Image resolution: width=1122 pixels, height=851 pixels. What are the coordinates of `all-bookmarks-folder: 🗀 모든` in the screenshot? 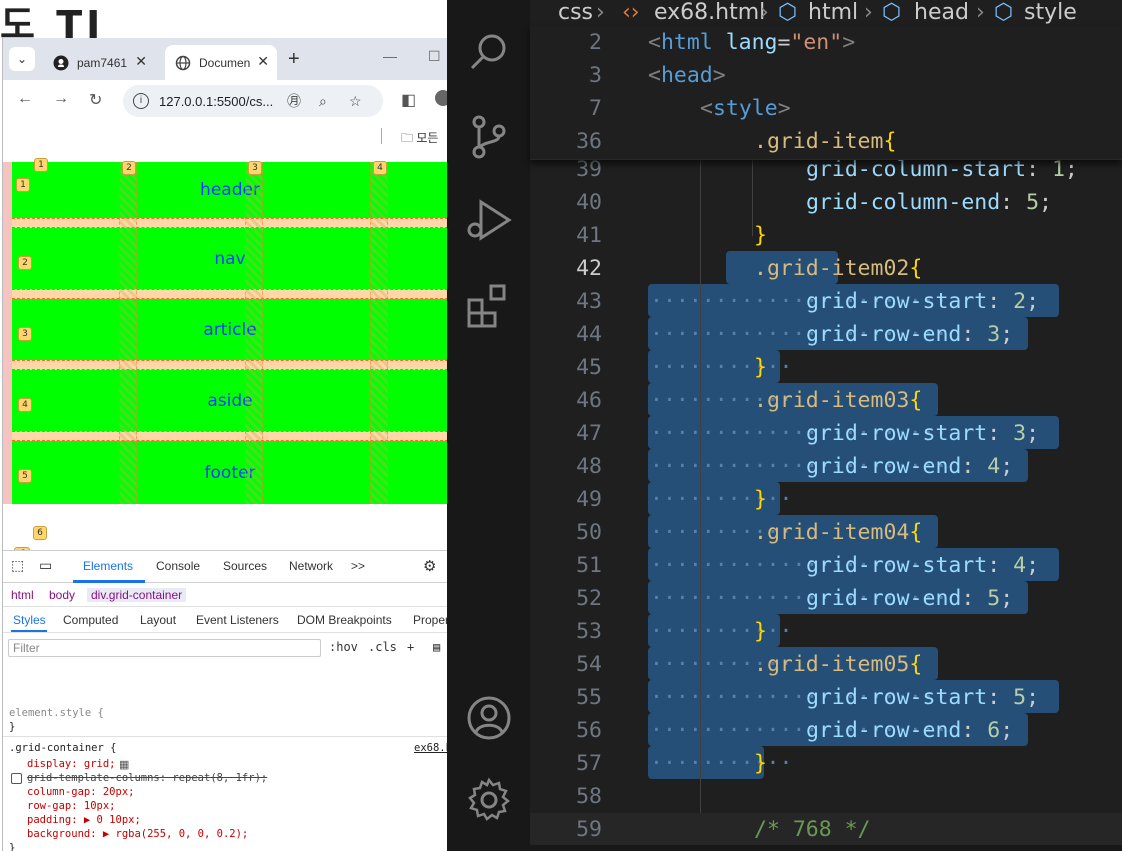 It's located at (419, 139).